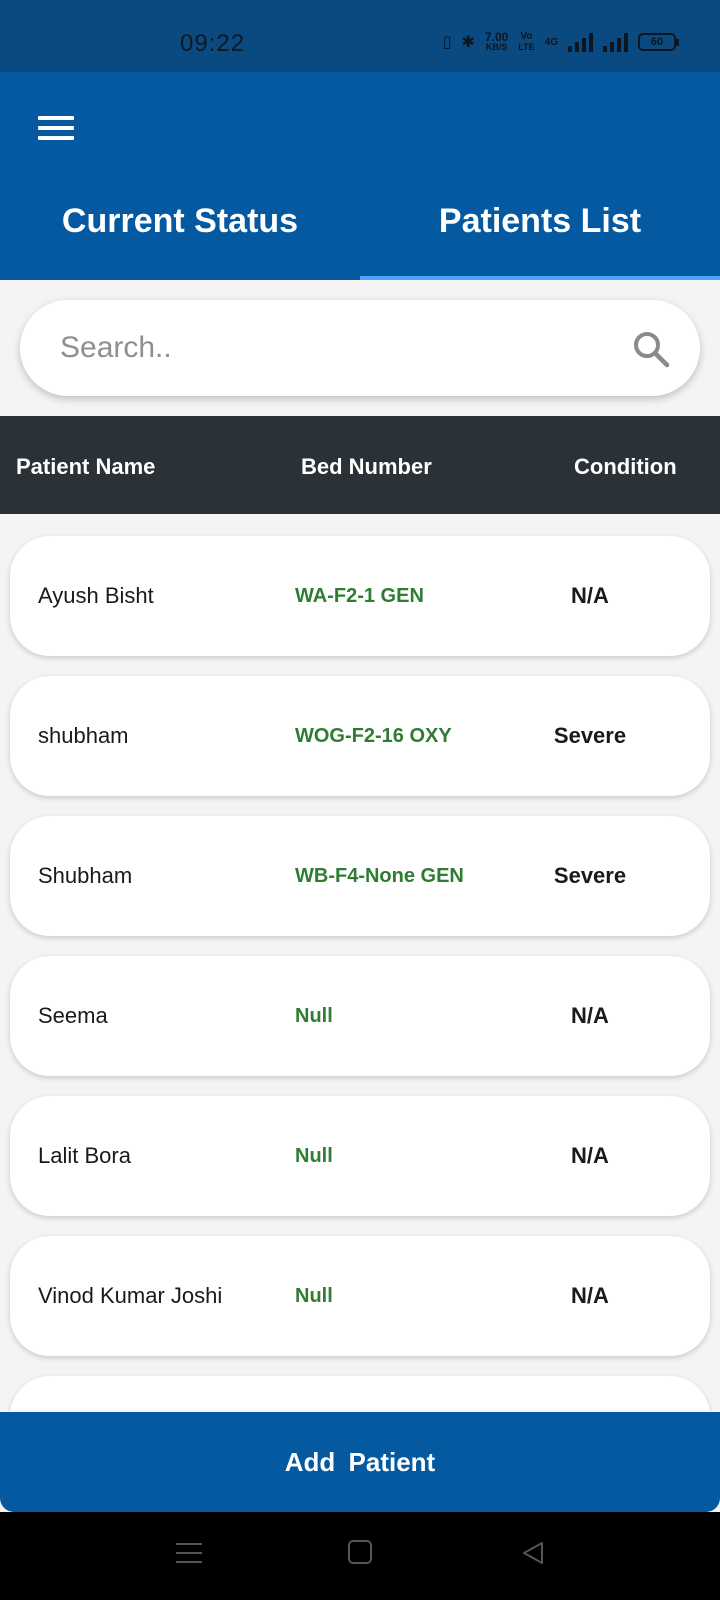  I want to click on bed-number: WOG-F2-16 OXY, so click(373, 735).